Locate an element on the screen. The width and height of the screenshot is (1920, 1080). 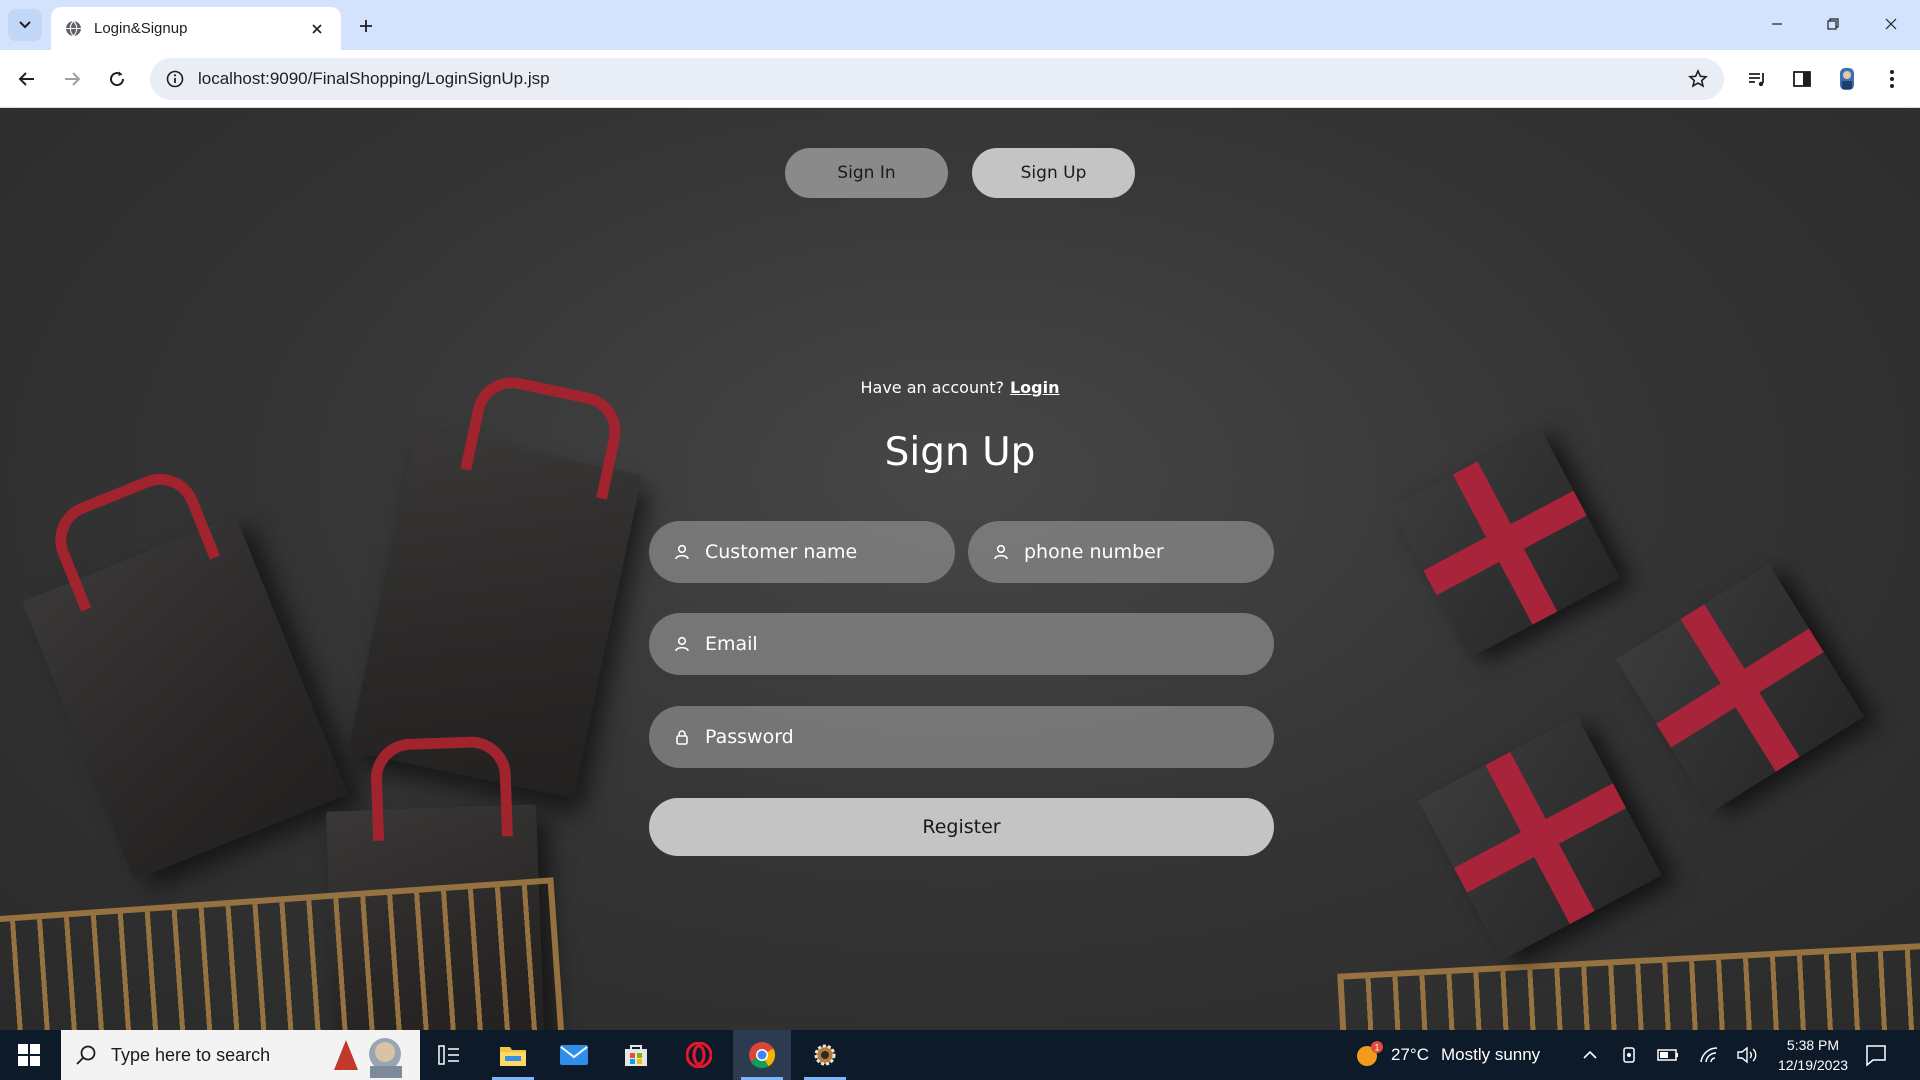
media-control-icon is located at coordinates (1757, 79).